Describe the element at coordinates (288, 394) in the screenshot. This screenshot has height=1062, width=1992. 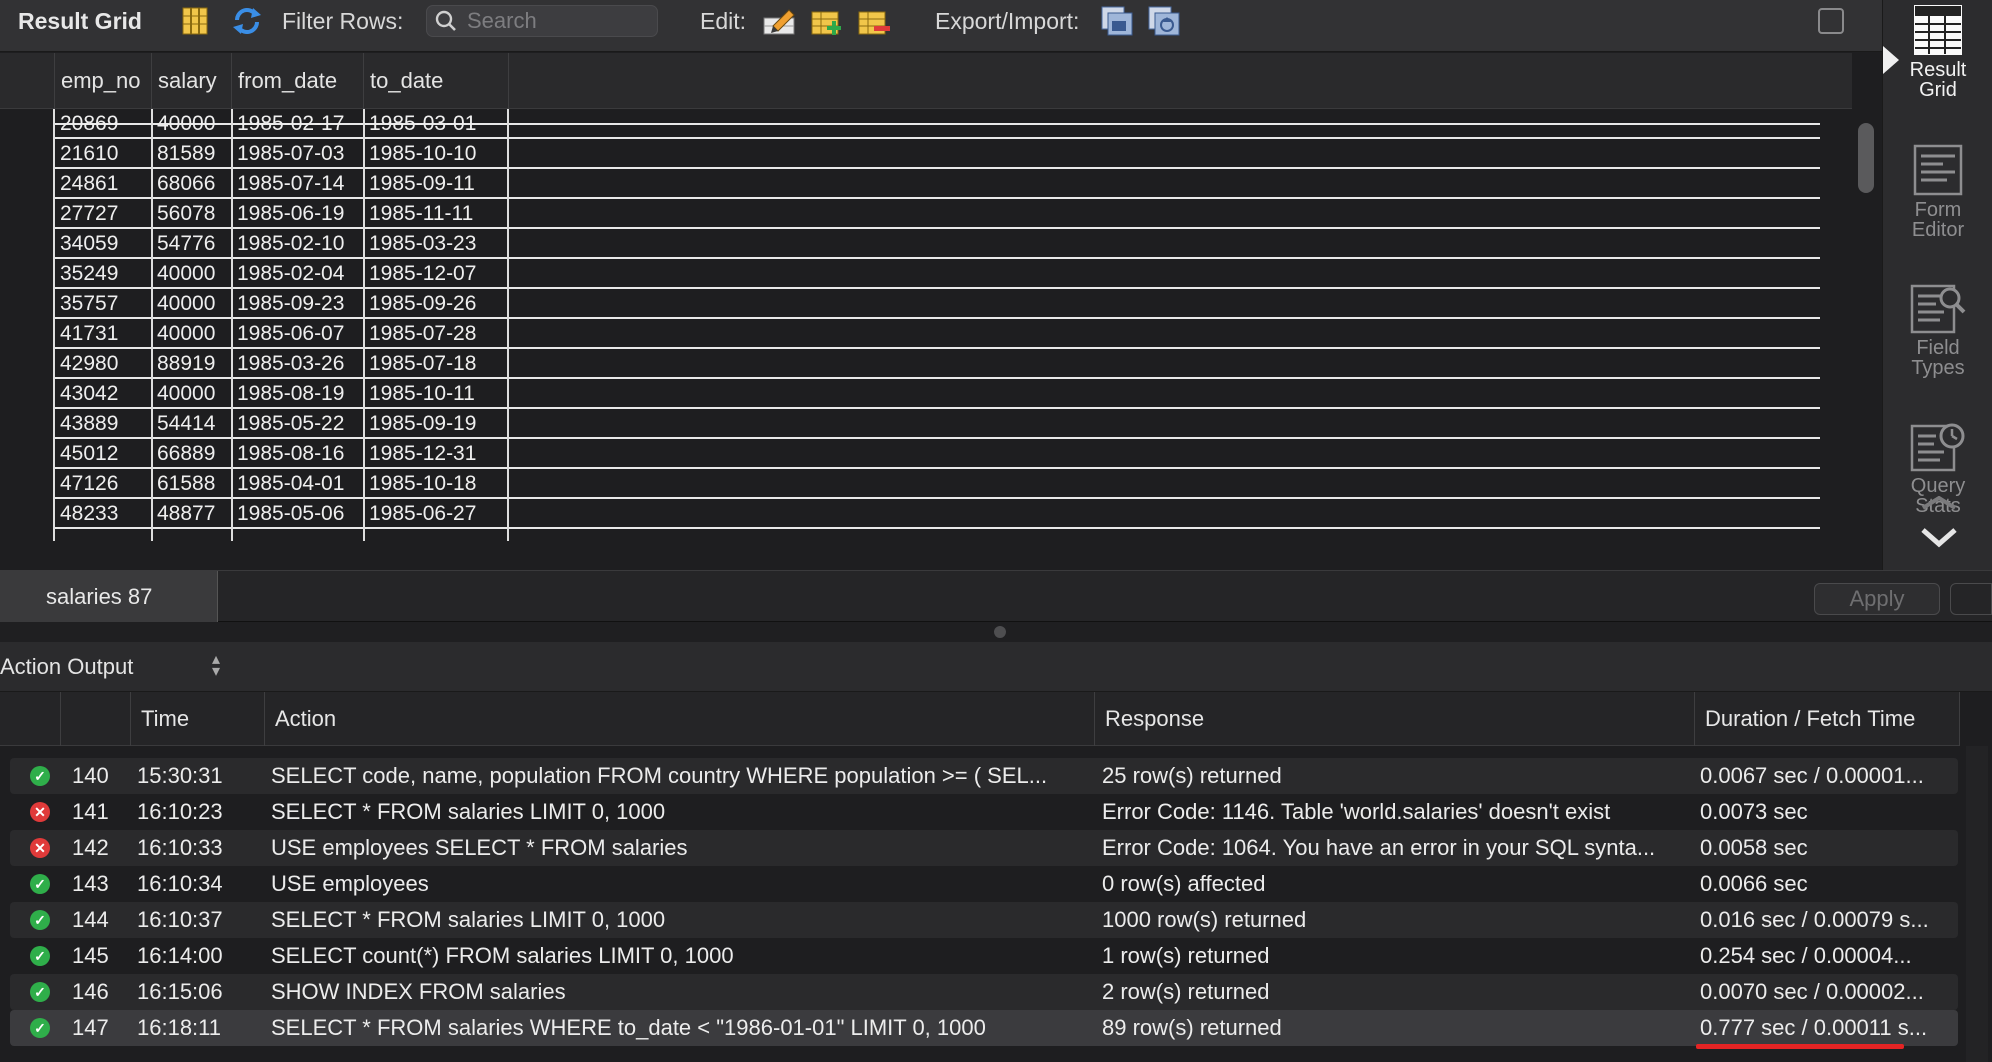
I see `table-cell-from-date: 1985-08-19` at that location.